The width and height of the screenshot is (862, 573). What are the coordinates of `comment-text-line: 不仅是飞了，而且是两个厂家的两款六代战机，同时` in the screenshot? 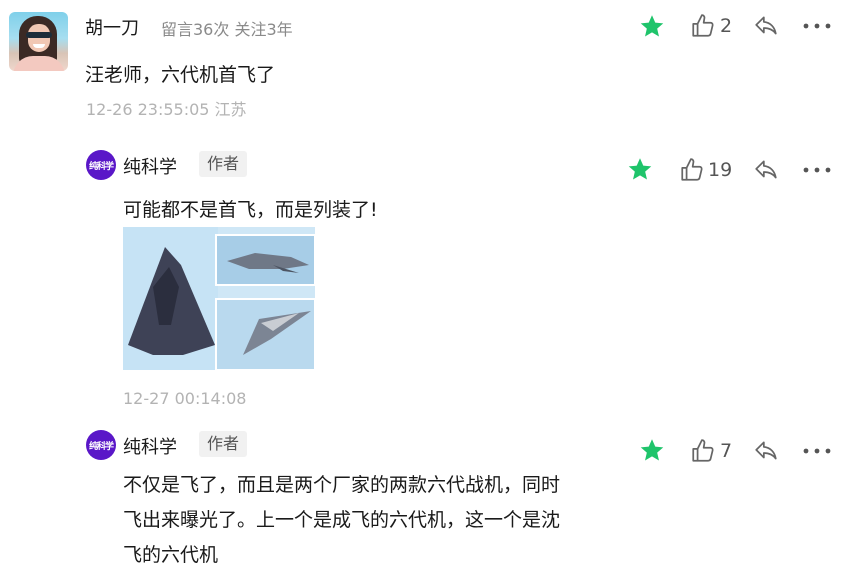 It's located at (342, 485).